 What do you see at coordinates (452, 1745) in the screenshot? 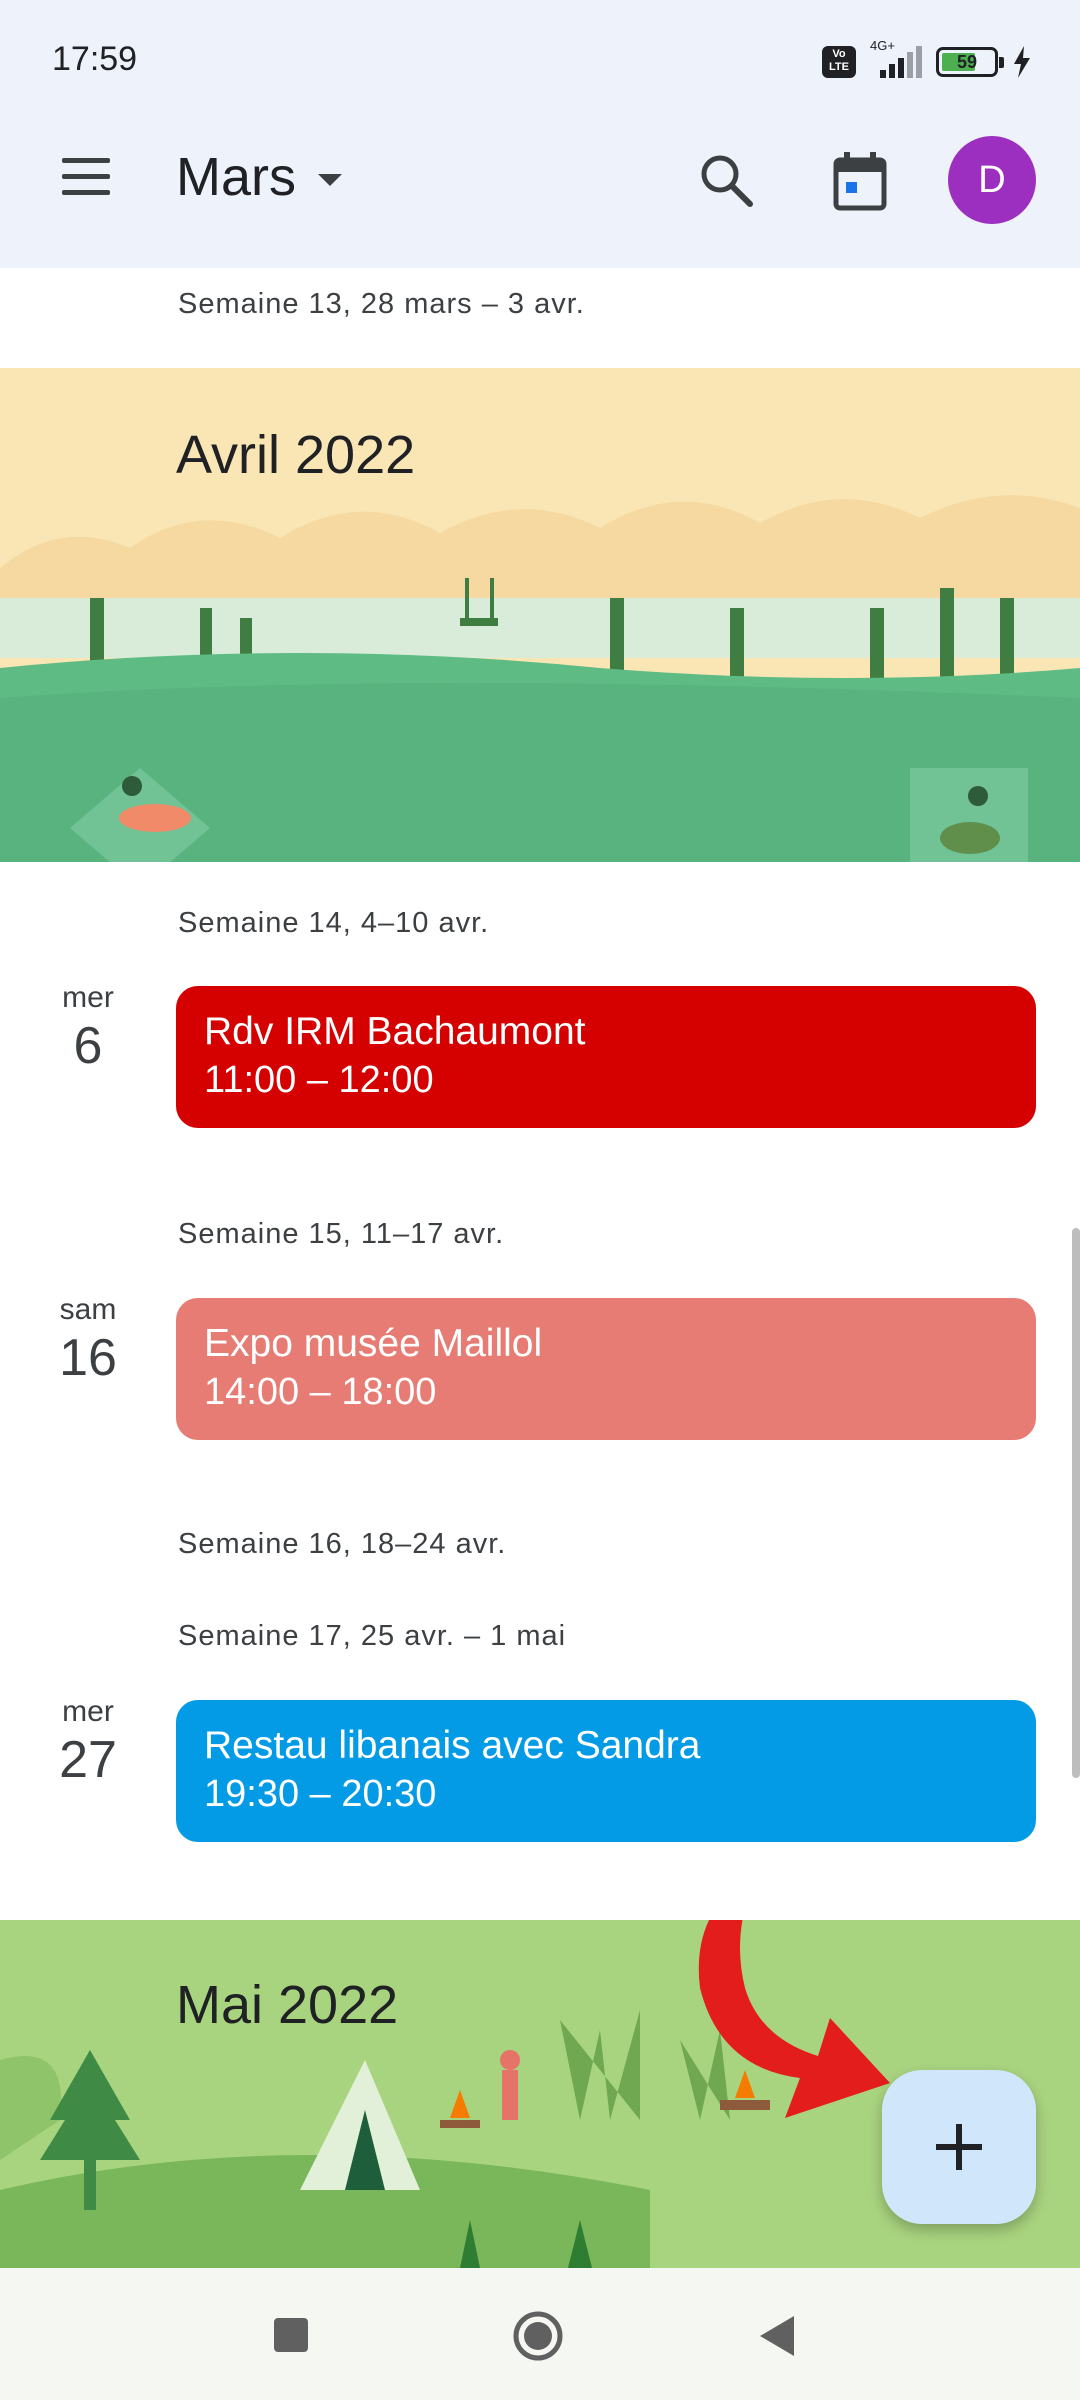
I see `event-title: Restau libanais avec Sandra` at bounding box center [452, 1745].